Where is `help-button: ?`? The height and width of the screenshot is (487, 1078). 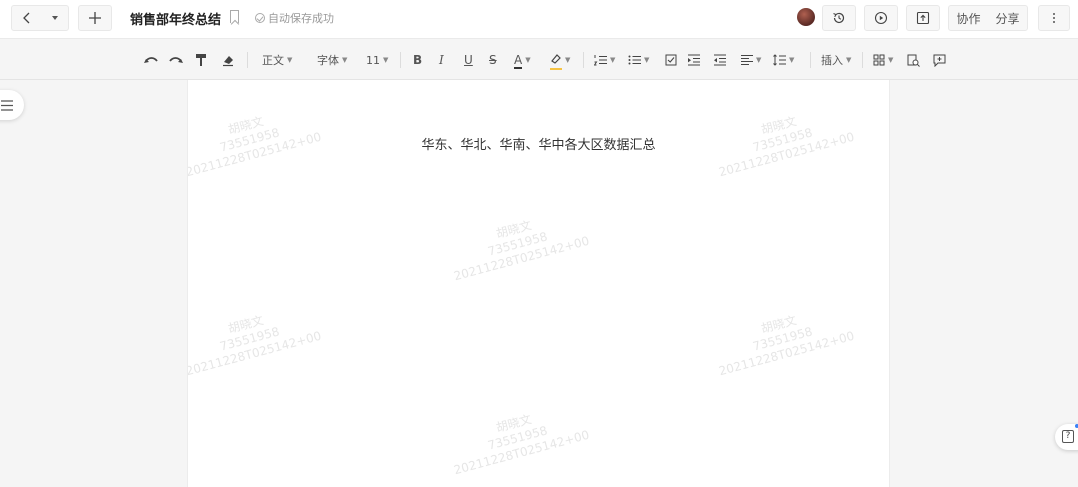 help-button: ? is located at coordinates (1066, 437).